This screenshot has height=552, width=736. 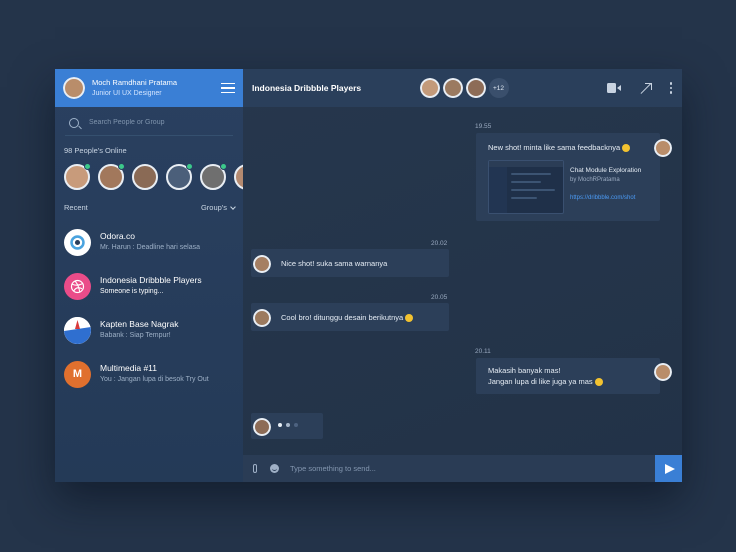 I want to click on conversation-last-message: Babank : Siap Tempur!, so click(x=135, y=335).